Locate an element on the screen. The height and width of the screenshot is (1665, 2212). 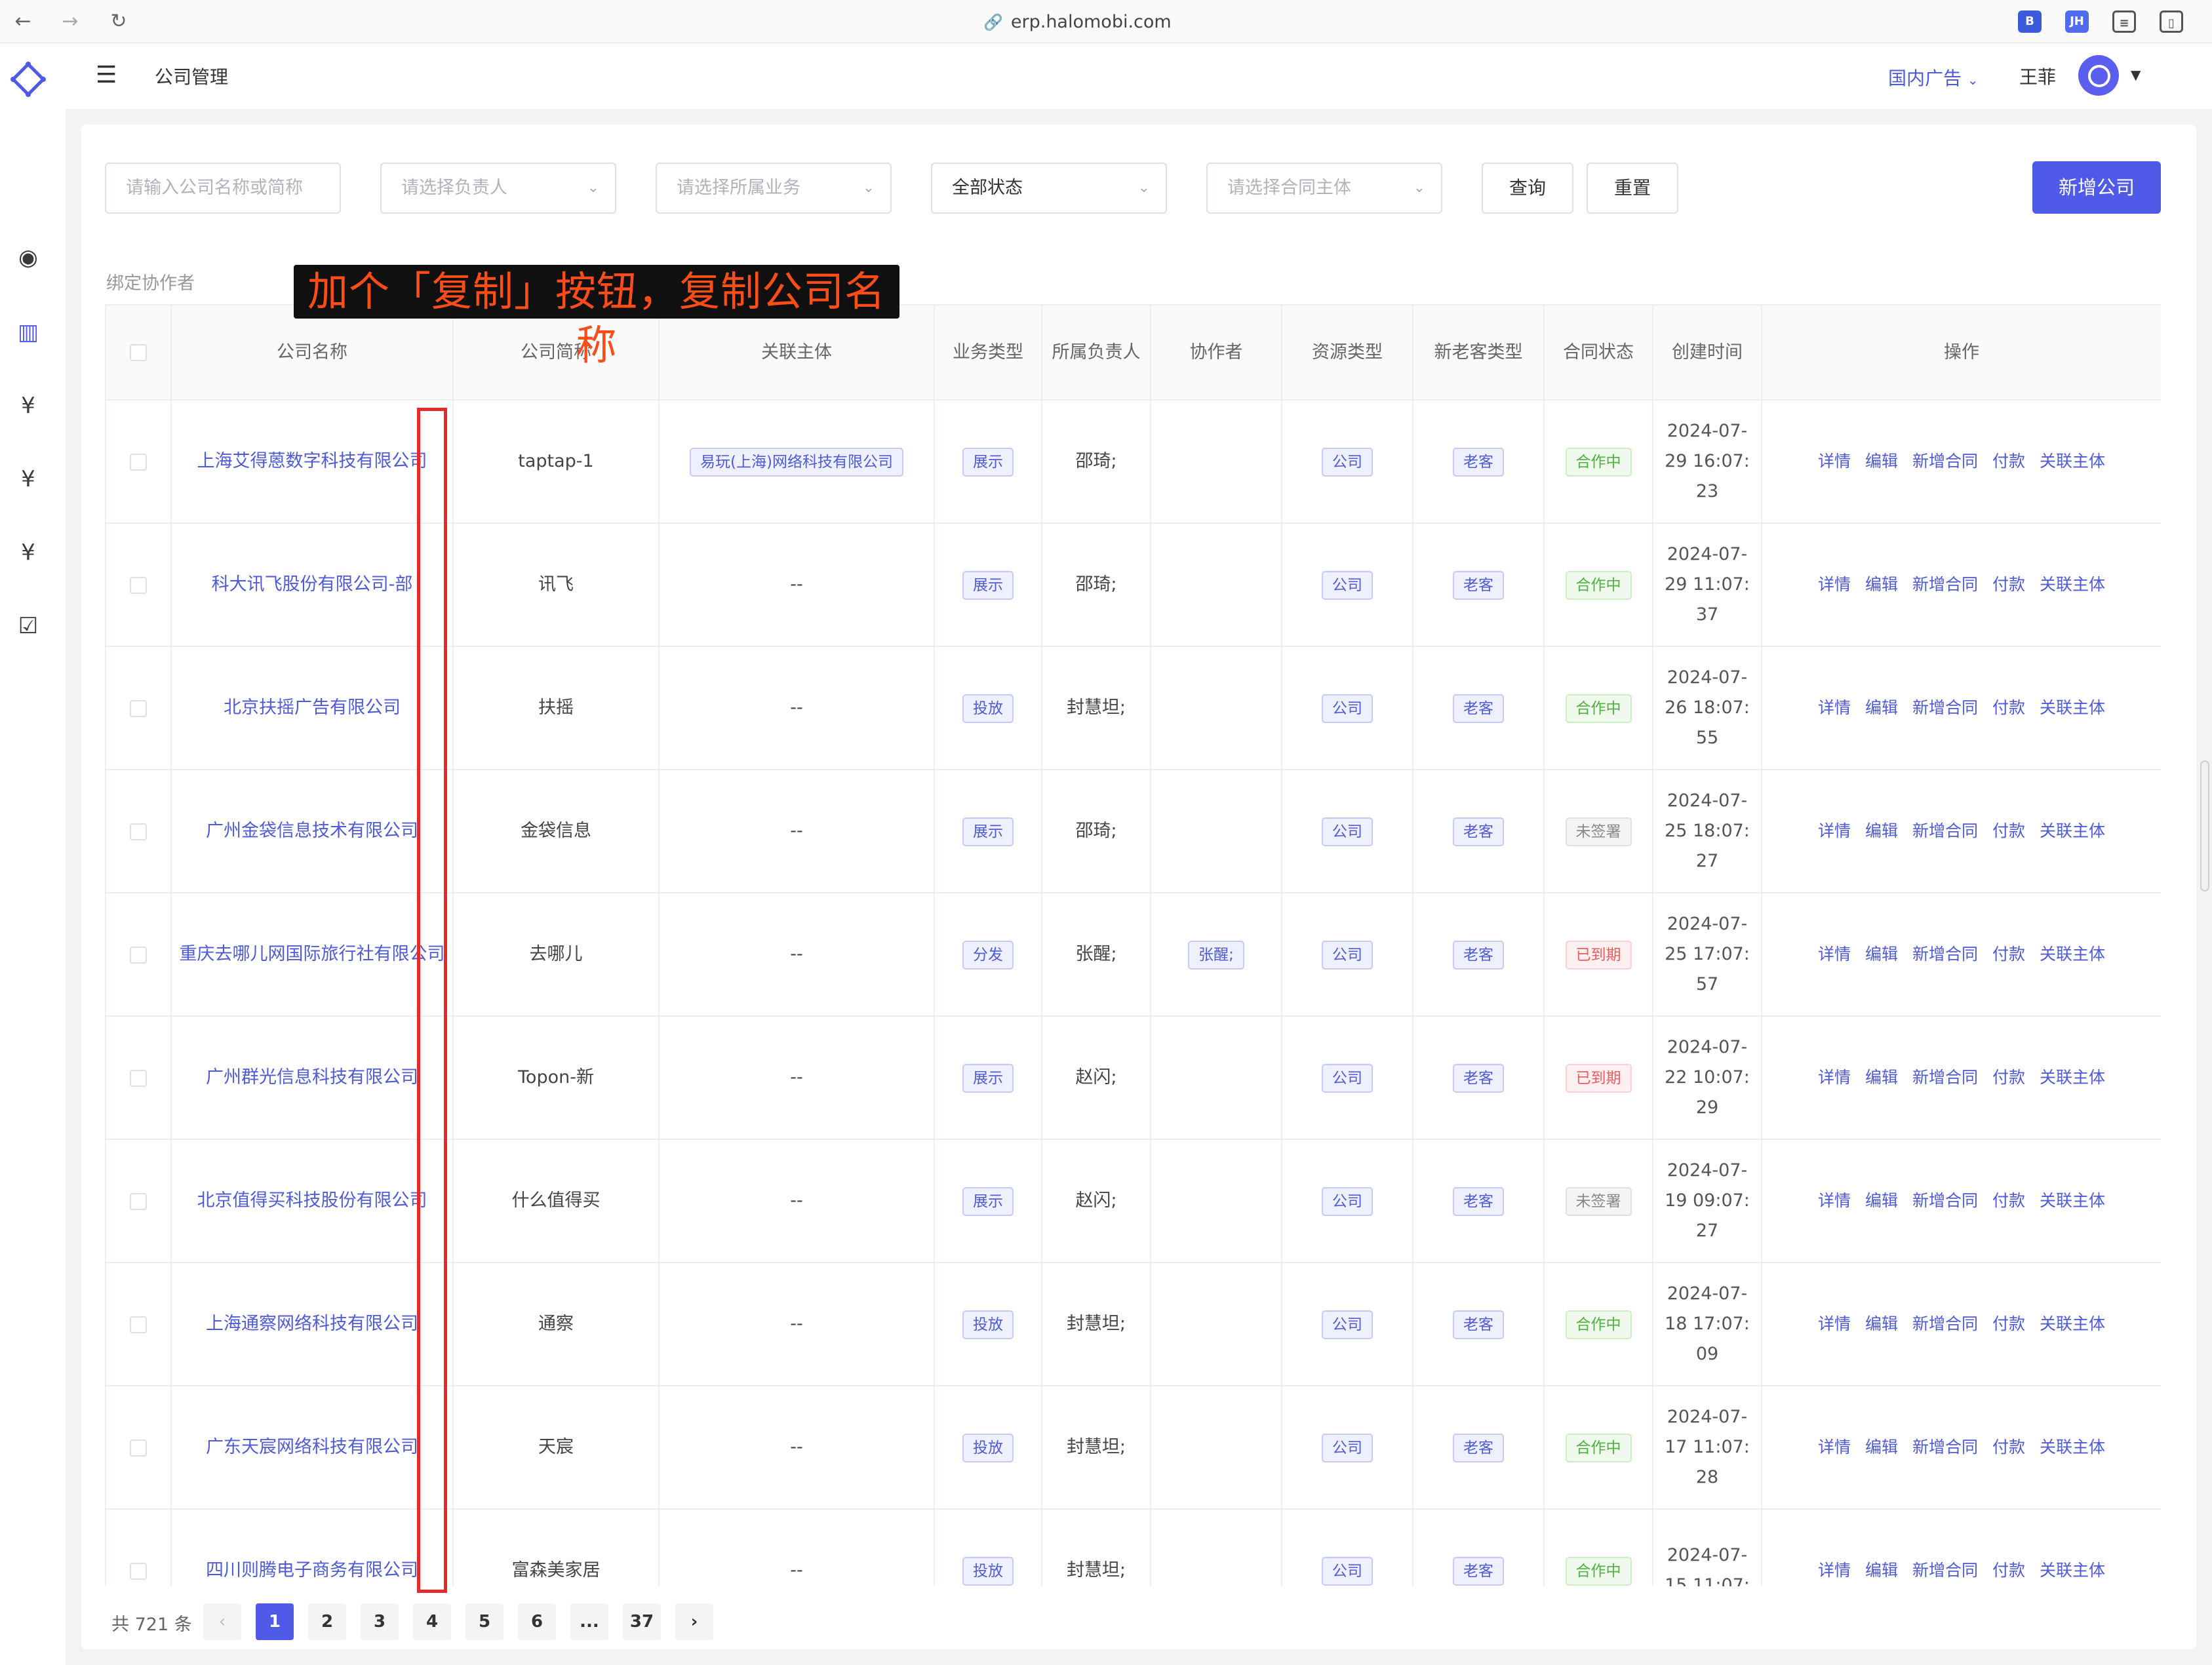
caret-down-icon: ▼ is located at coordinates (2136, 75).